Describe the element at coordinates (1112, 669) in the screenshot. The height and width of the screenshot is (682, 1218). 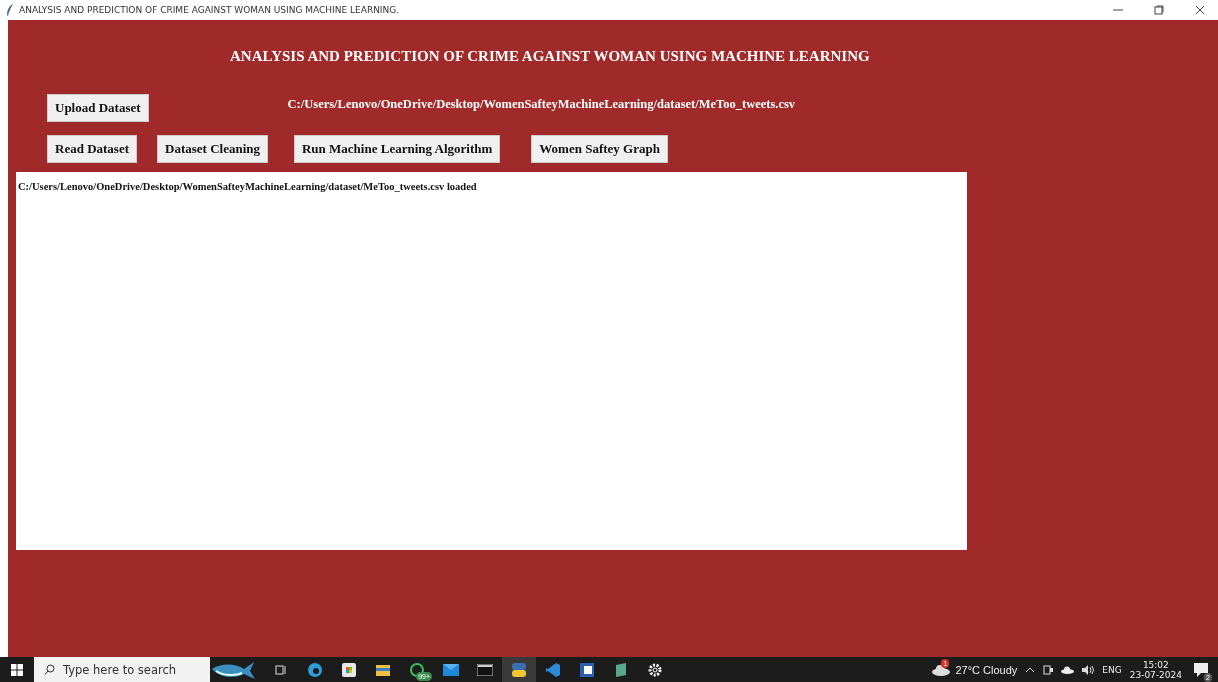
I see `language-indicator: ENG` at that location.